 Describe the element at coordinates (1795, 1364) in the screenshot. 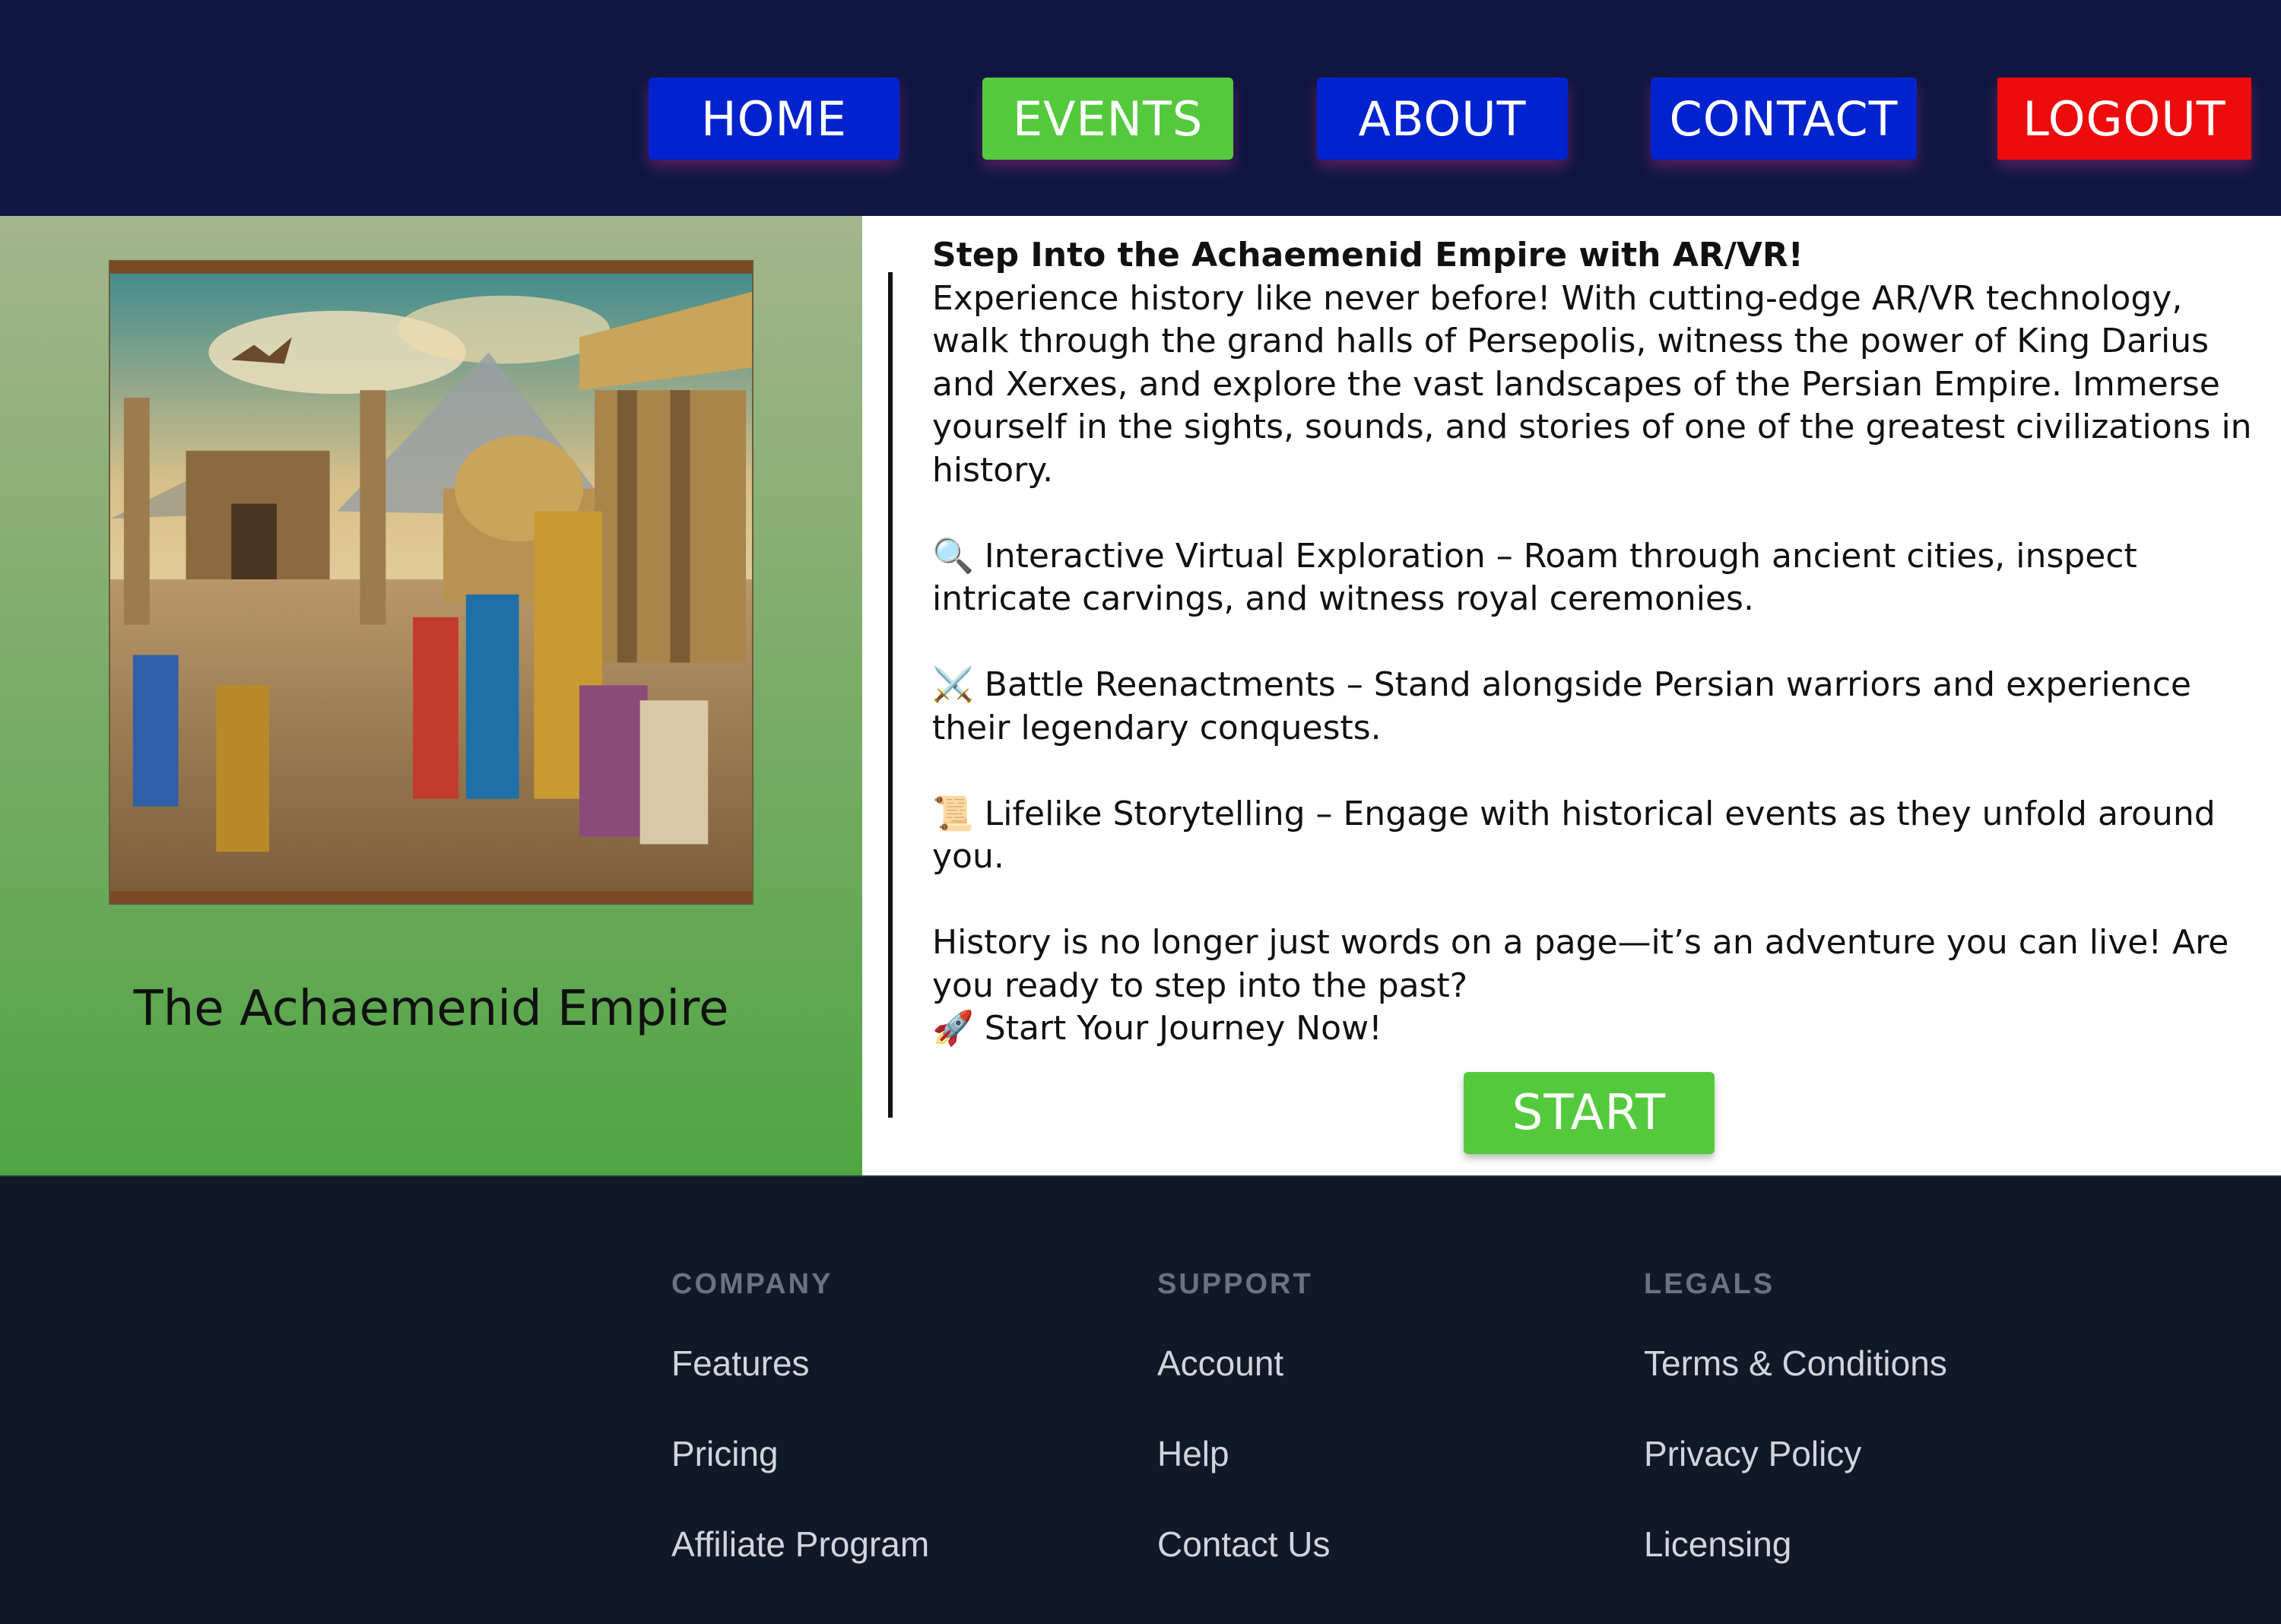

I see `footer-link-terms: Terms & Conditions` at that location.